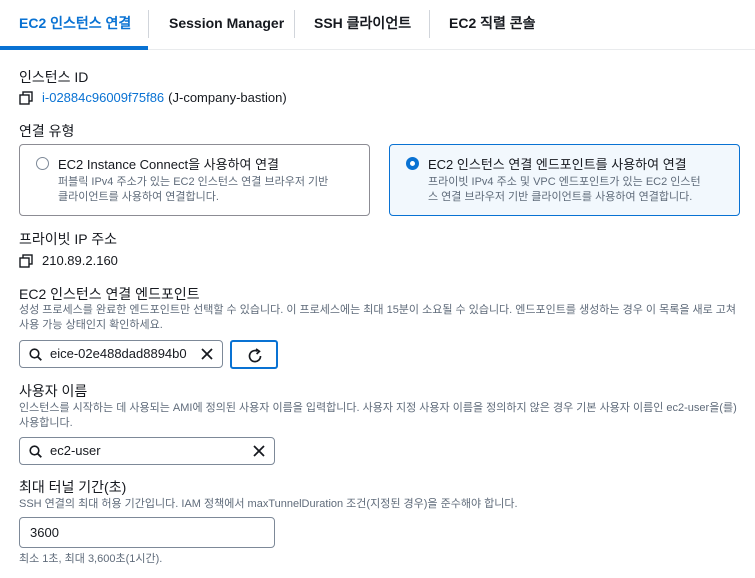  What do you see at coordinates (75, 25) in the screenshot?
I see `tab-ec2-instance-connect: EC2 인스턴스 연결` at bounding box center [75, 25].